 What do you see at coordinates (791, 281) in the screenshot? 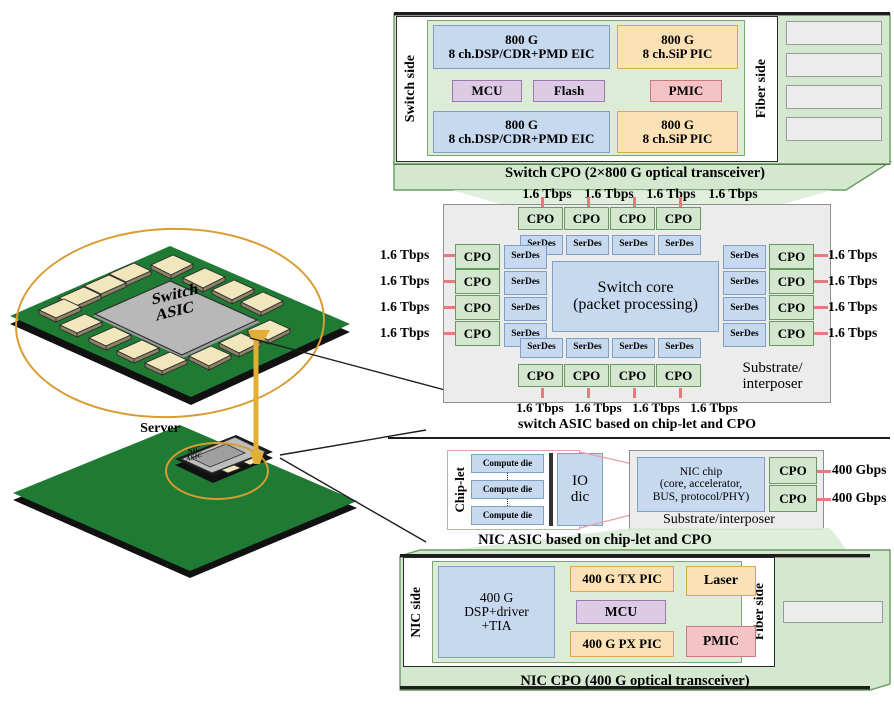
I see `switch-asic-cpo-right-2: CPO` at bounding box center [791, 281].